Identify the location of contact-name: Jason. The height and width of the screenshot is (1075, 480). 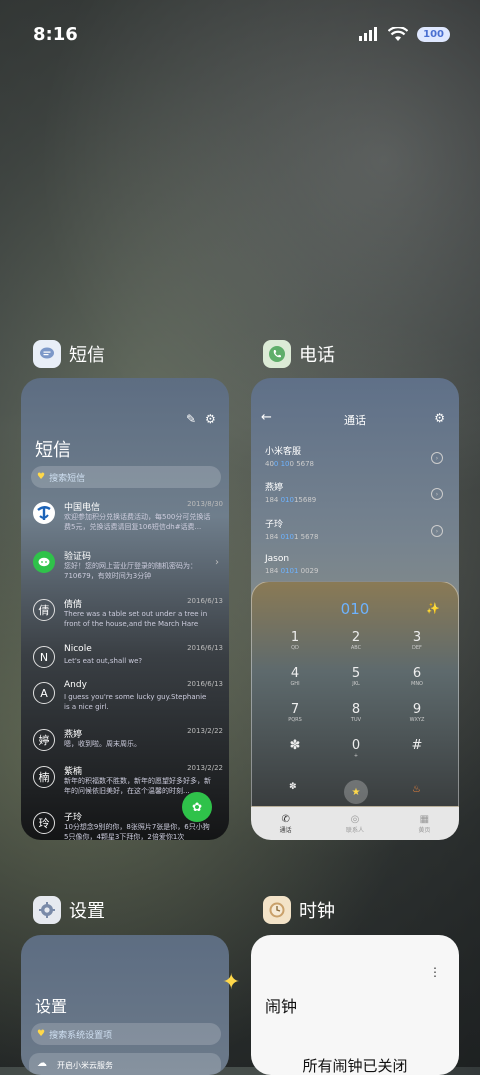
(277, 559).